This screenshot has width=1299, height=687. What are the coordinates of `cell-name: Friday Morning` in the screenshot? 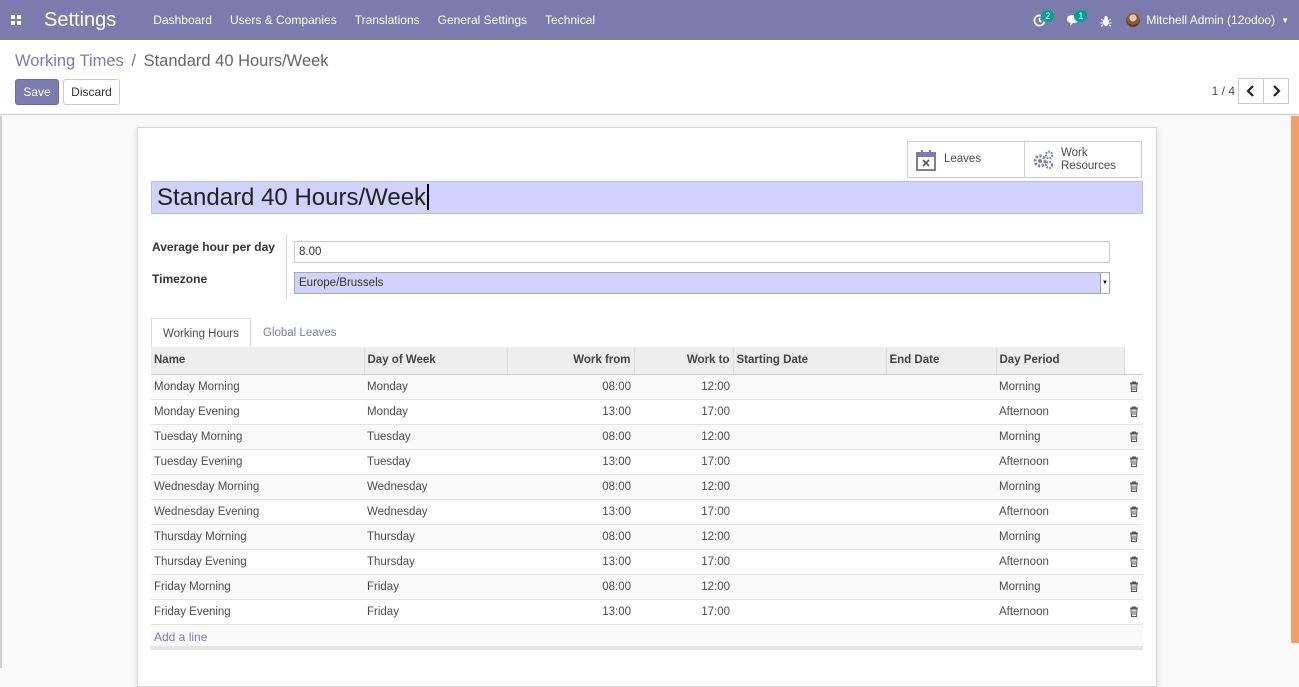 It's located at (257, 587).